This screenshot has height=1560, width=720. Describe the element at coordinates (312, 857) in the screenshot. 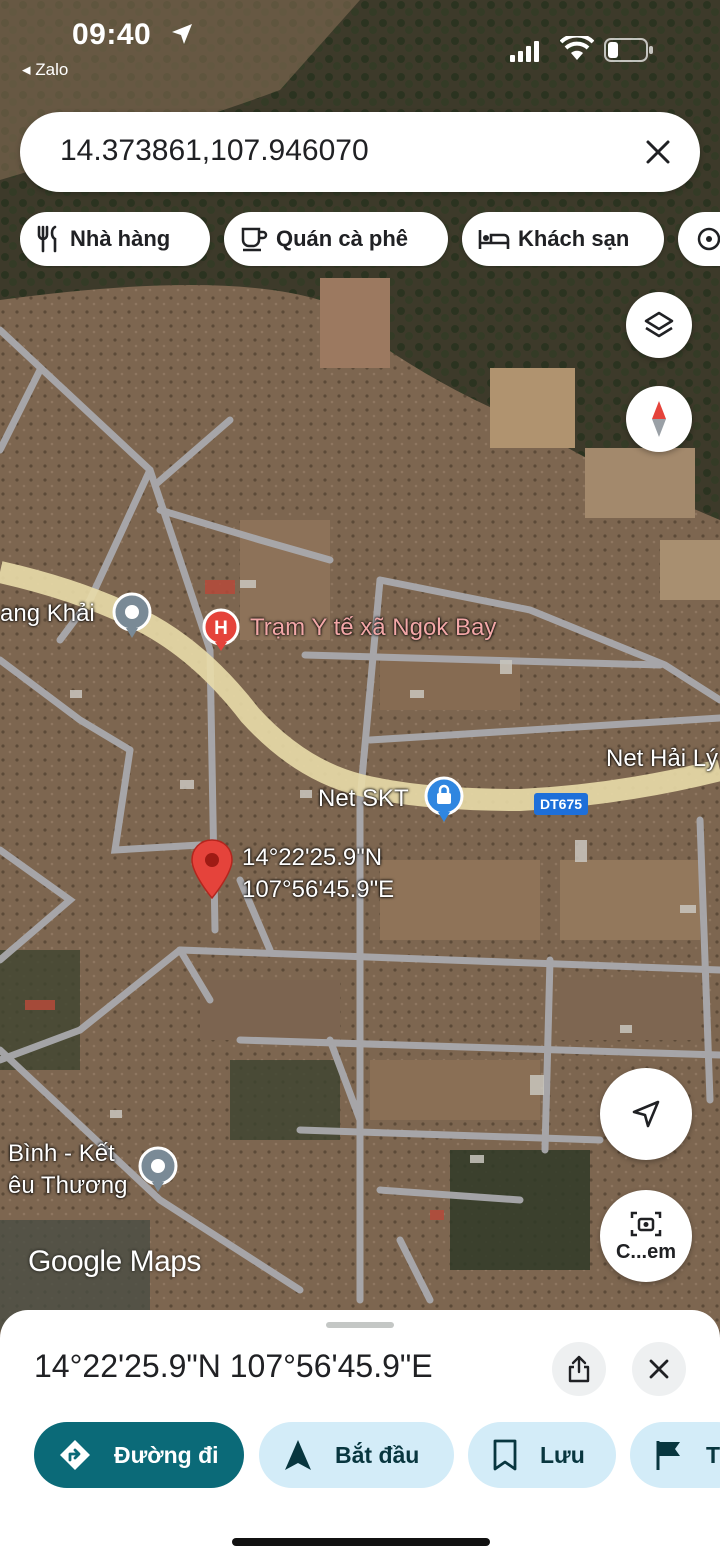

I see `pin-coordinate-lat: 14°22'25.9"N` at that location.